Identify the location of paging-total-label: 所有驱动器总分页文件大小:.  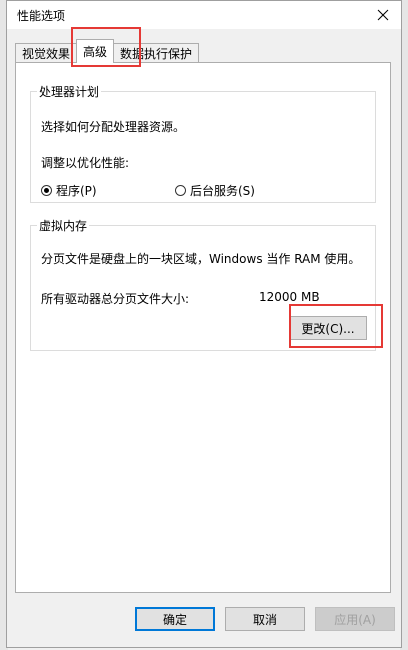
(115, 299).